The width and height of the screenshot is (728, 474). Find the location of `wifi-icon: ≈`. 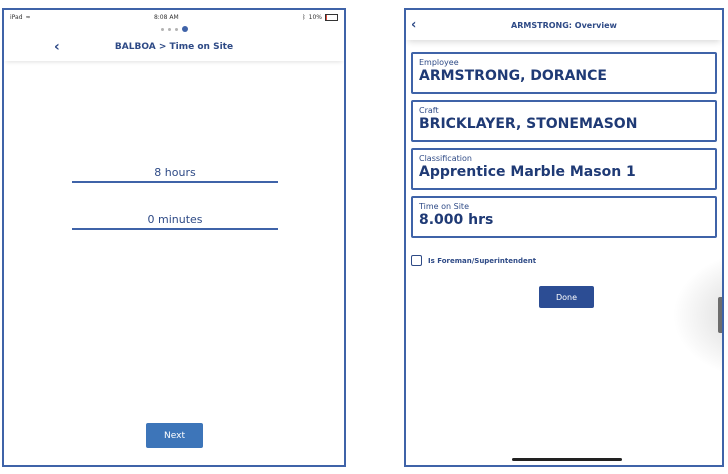

wifi-icon: ≈ is located at coordinates (28, 17).